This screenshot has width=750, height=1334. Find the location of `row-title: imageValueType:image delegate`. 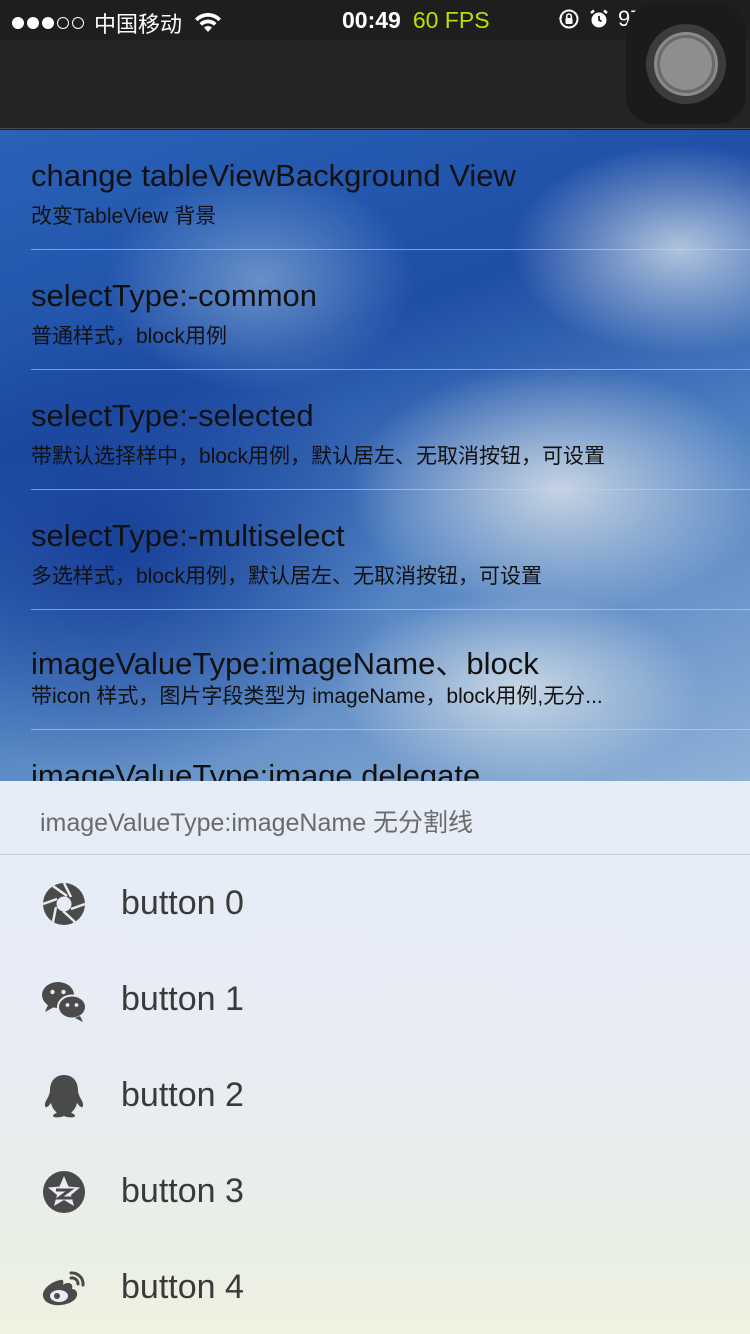

row-title: imageValueType:image delegate is located at coordinates (256, 769).